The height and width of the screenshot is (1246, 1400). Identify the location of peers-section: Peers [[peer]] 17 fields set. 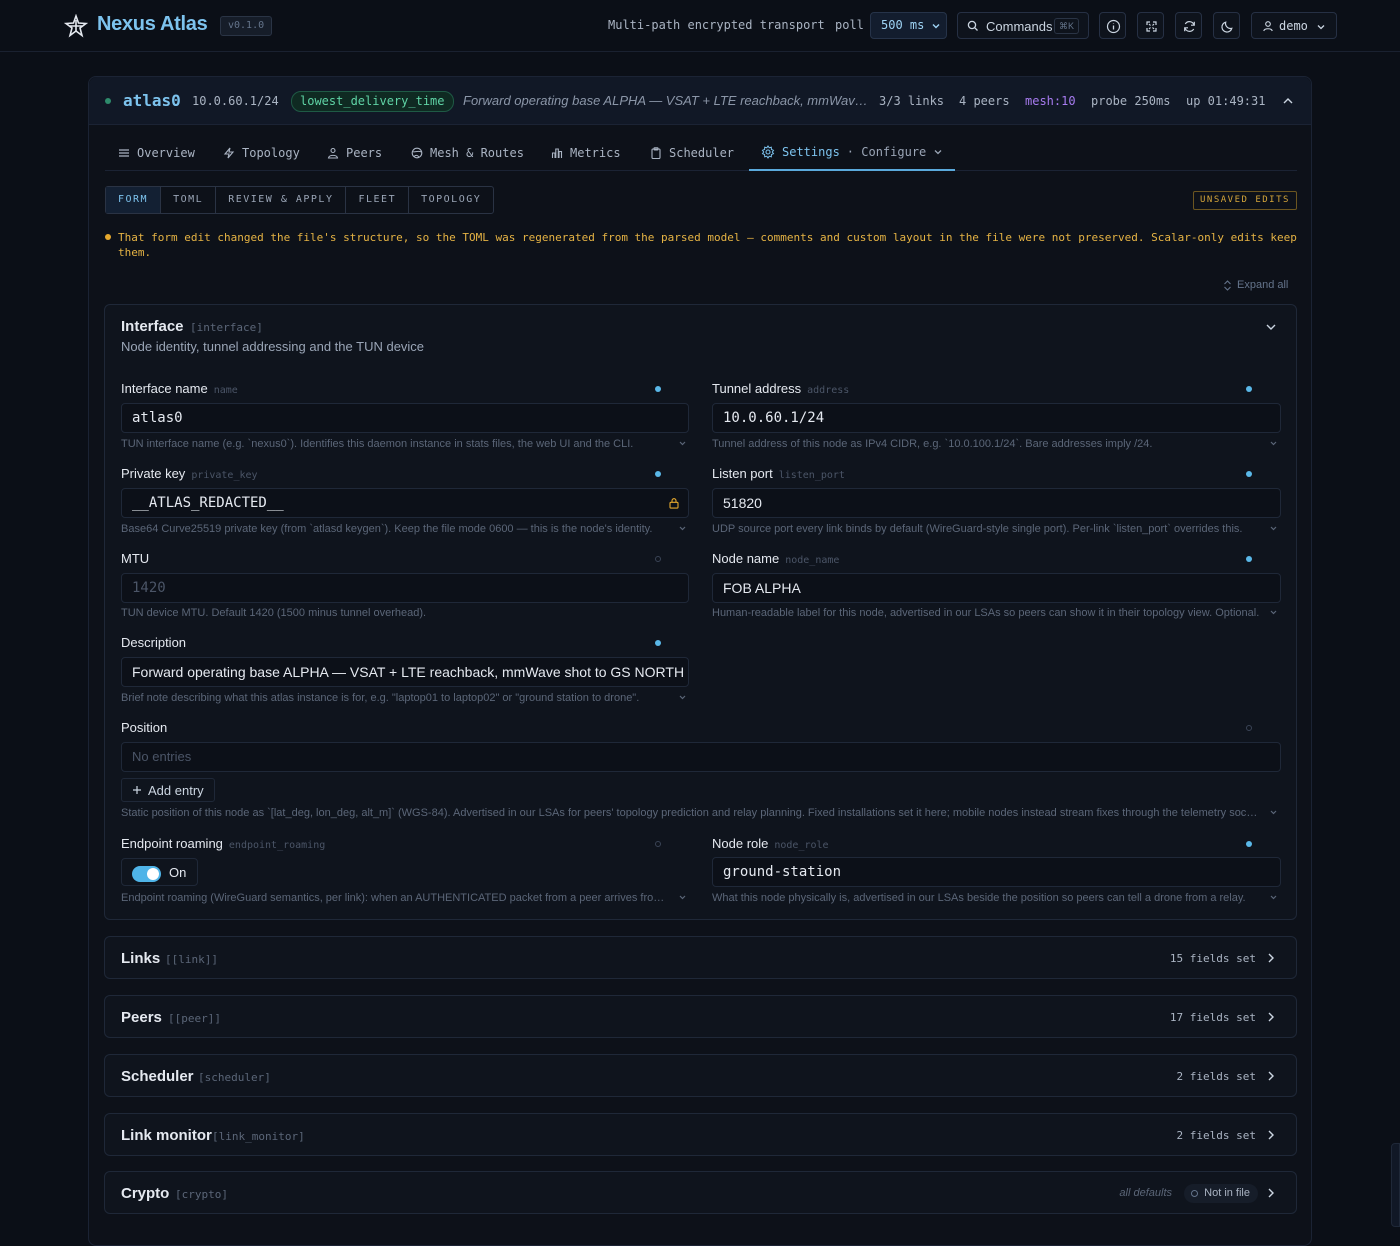
(700, 1016).